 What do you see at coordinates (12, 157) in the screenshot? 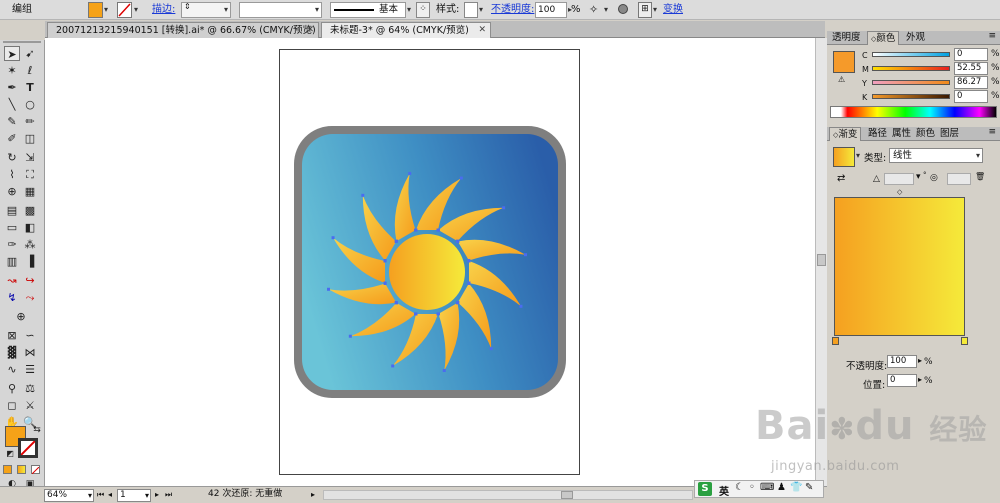
I see `rotate-tool-icon: ↻` at bounding box center [12, 157].